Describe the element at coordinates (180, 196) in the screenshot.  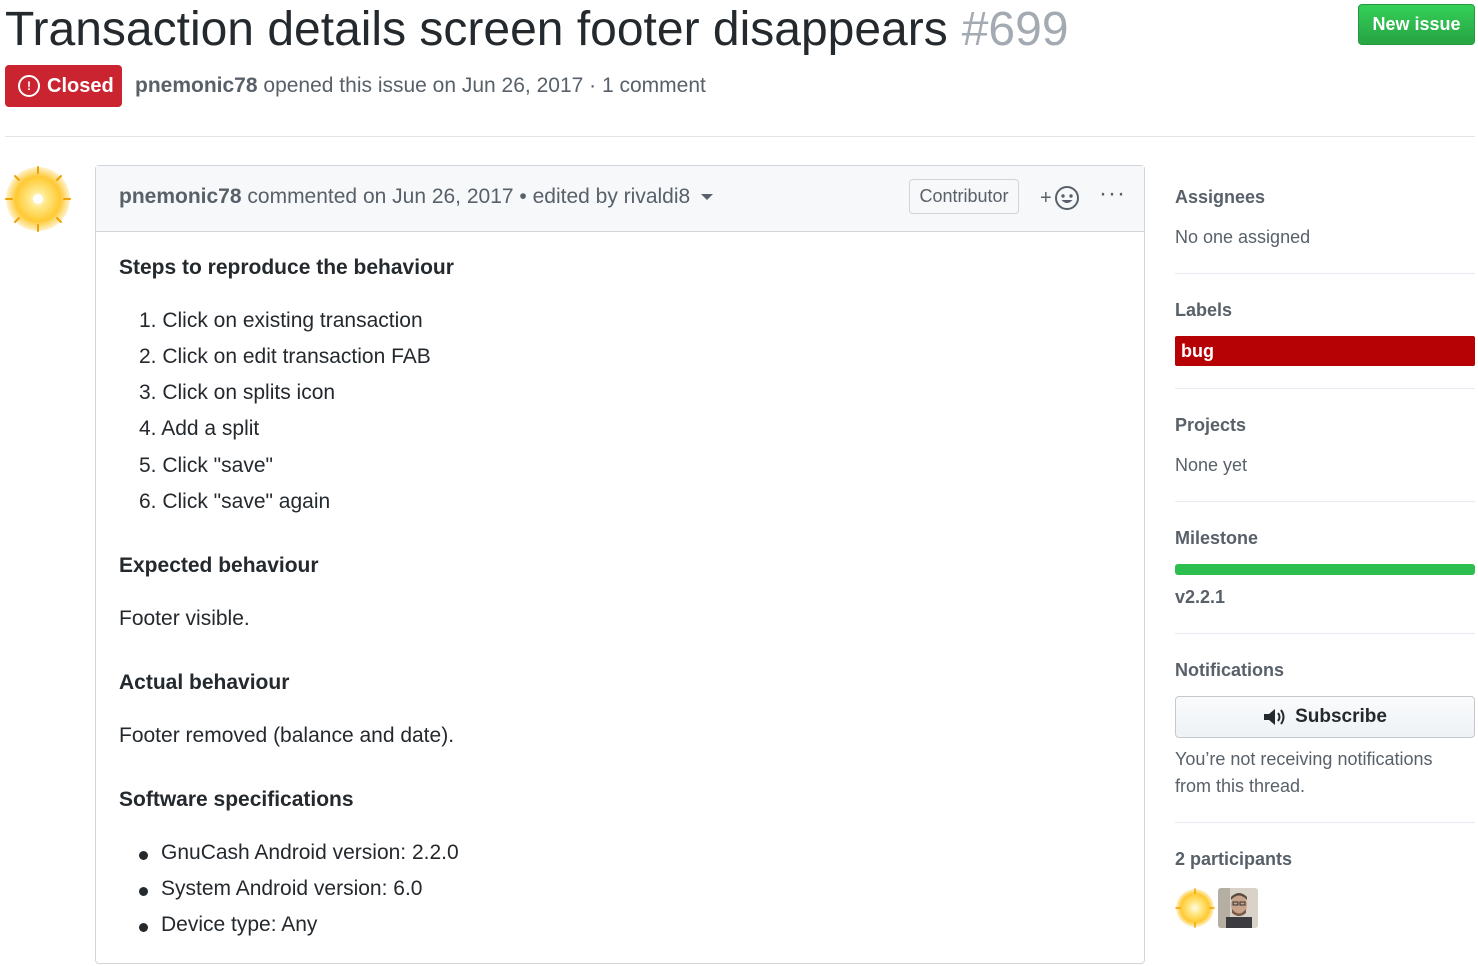
I see `comment-author-link: pnemonic78` at that location.